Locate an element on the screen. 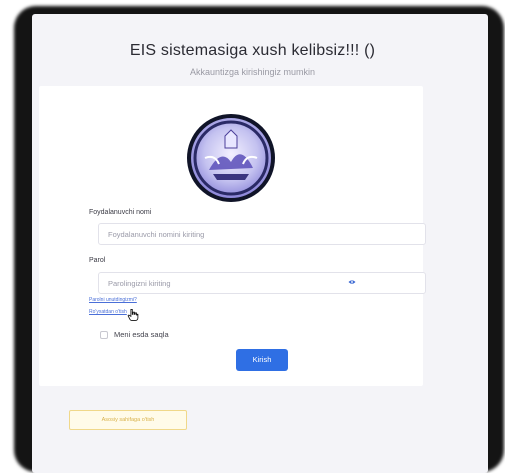 This screenshot has width=505, height=473. hand-cursor-icon is located at coordinates (133, 315).